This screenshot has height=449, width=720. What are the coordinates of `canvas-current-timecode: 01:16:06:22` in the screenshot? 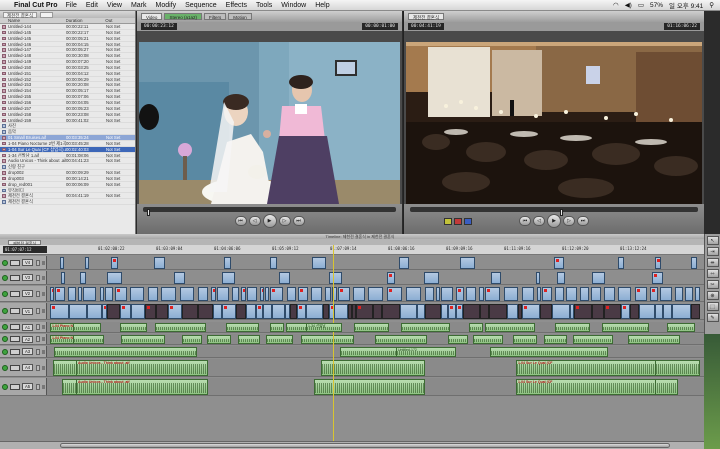 It's located at (682, 26).